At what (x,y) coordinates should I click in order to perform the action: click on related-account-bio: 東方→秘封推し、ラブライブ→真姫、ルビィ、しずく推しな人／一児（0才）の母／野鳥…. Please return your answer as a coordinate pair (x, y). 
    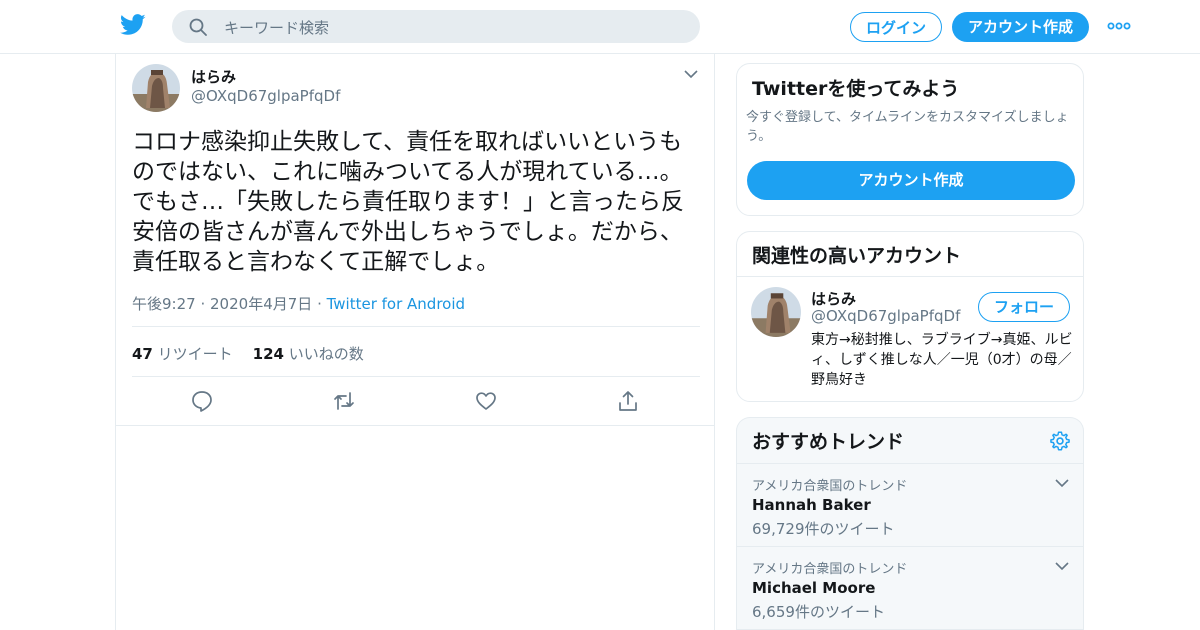
    Looking at the image, I should click on (942, 360).